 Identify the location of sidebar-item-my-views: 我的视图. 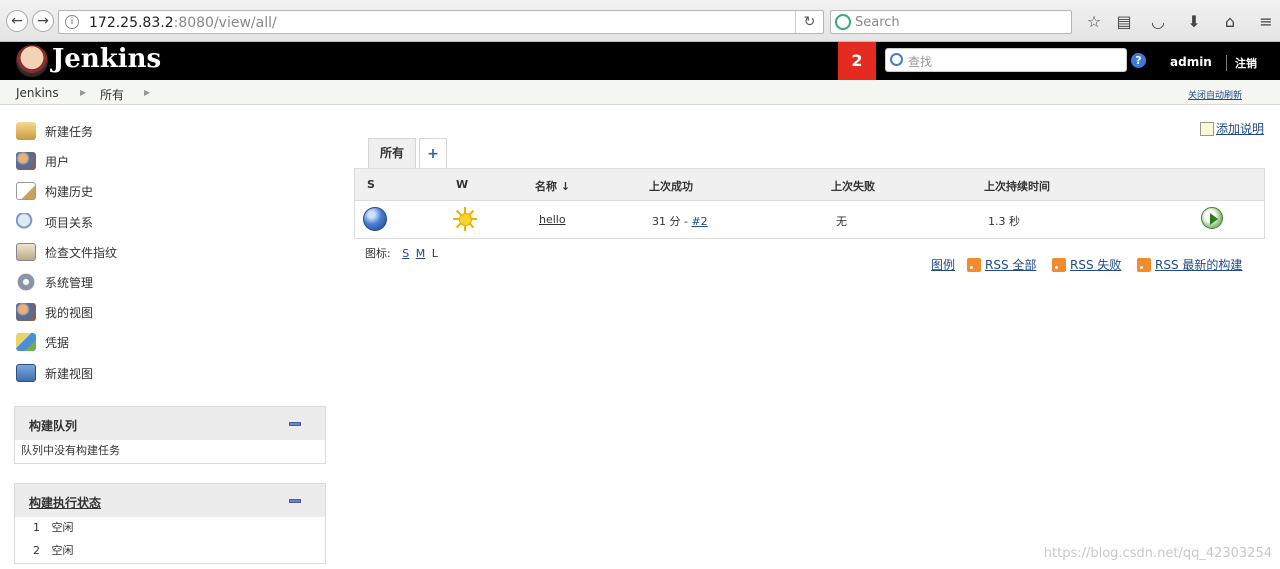
(54, 312).